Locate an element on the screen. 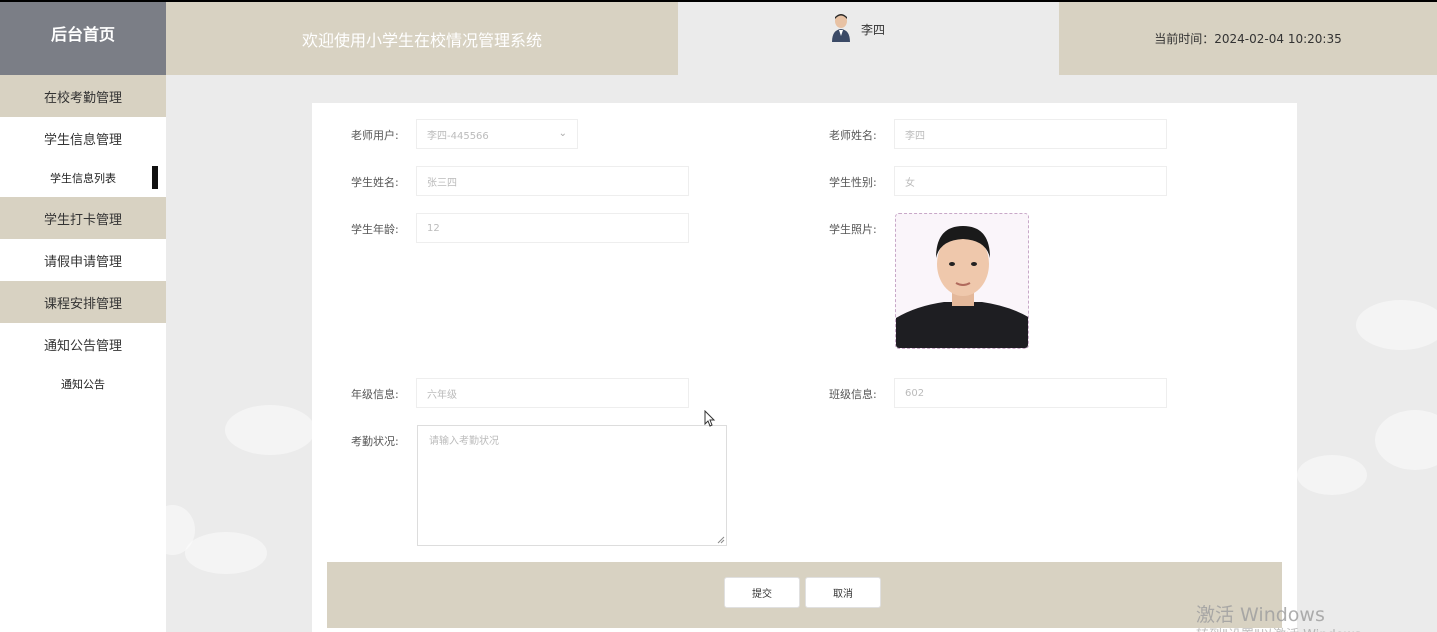 The width and height of the screenshot is (1437, 632). active-indicator is located at coordinates (155, 177).